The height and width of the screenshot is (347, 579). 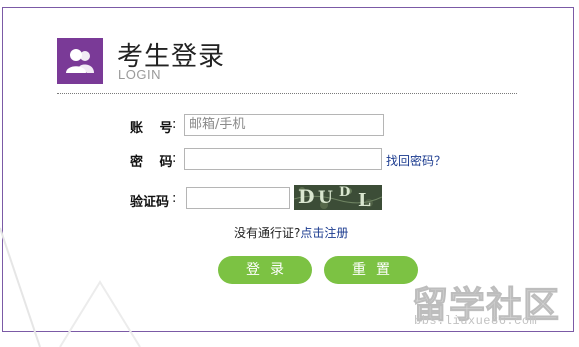 I want to click on account-field: 邮箱/手机, so click(x=284, y=125).